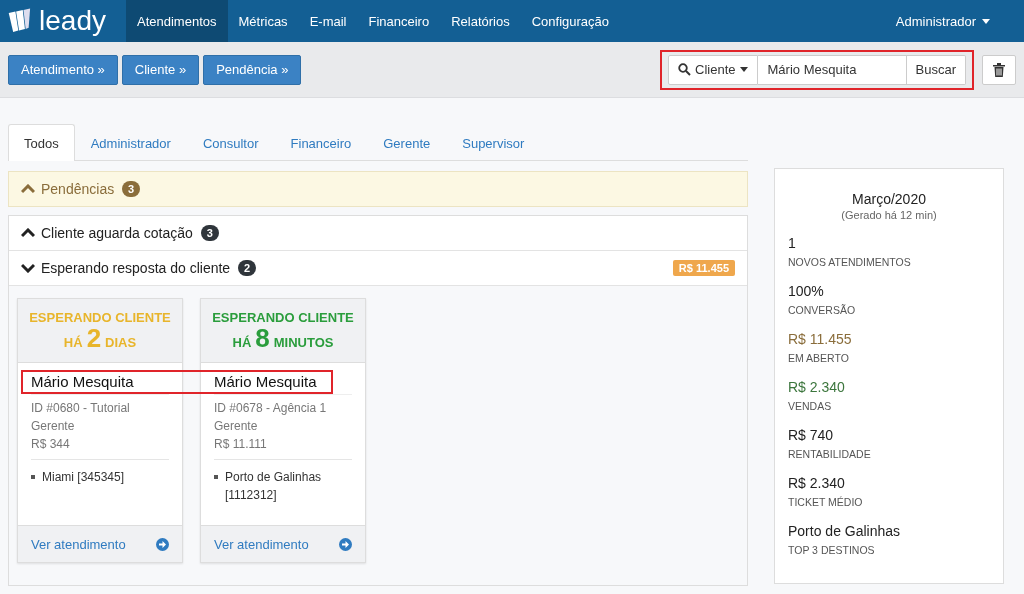 The width and height of the screenshot is (1024, 594). I want to click on pending-panel: Pendências 3, so click(378, 189).